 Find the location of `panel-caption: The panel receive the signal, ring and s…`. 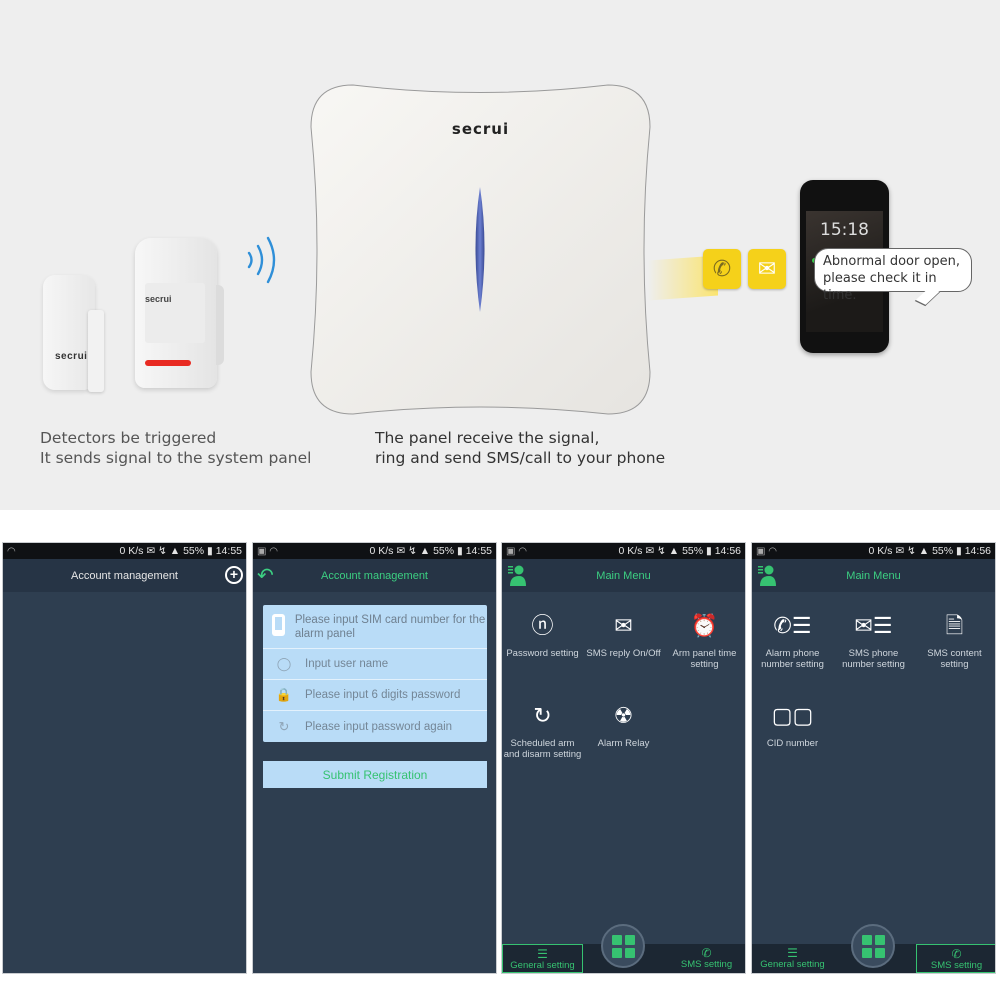

panel-caption: The panel receive the signal, ring and s… is located at coordinates (520, 448).